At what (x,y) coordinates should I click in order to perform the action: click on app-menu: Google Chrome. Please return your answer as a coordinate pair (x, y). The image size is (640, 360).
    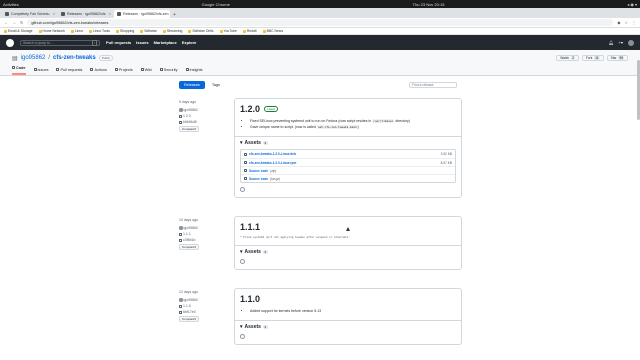
    Looking at the image, I should click on (216, 4).